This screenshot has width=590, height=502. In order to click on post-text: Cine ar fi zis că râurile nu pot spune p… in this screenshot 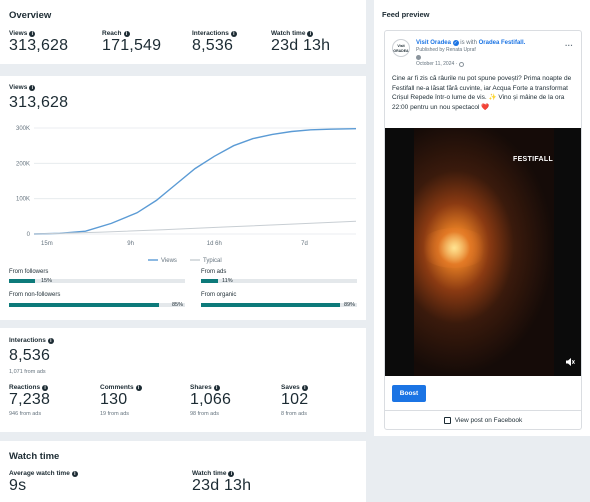, I will do `click(482, 93)`.